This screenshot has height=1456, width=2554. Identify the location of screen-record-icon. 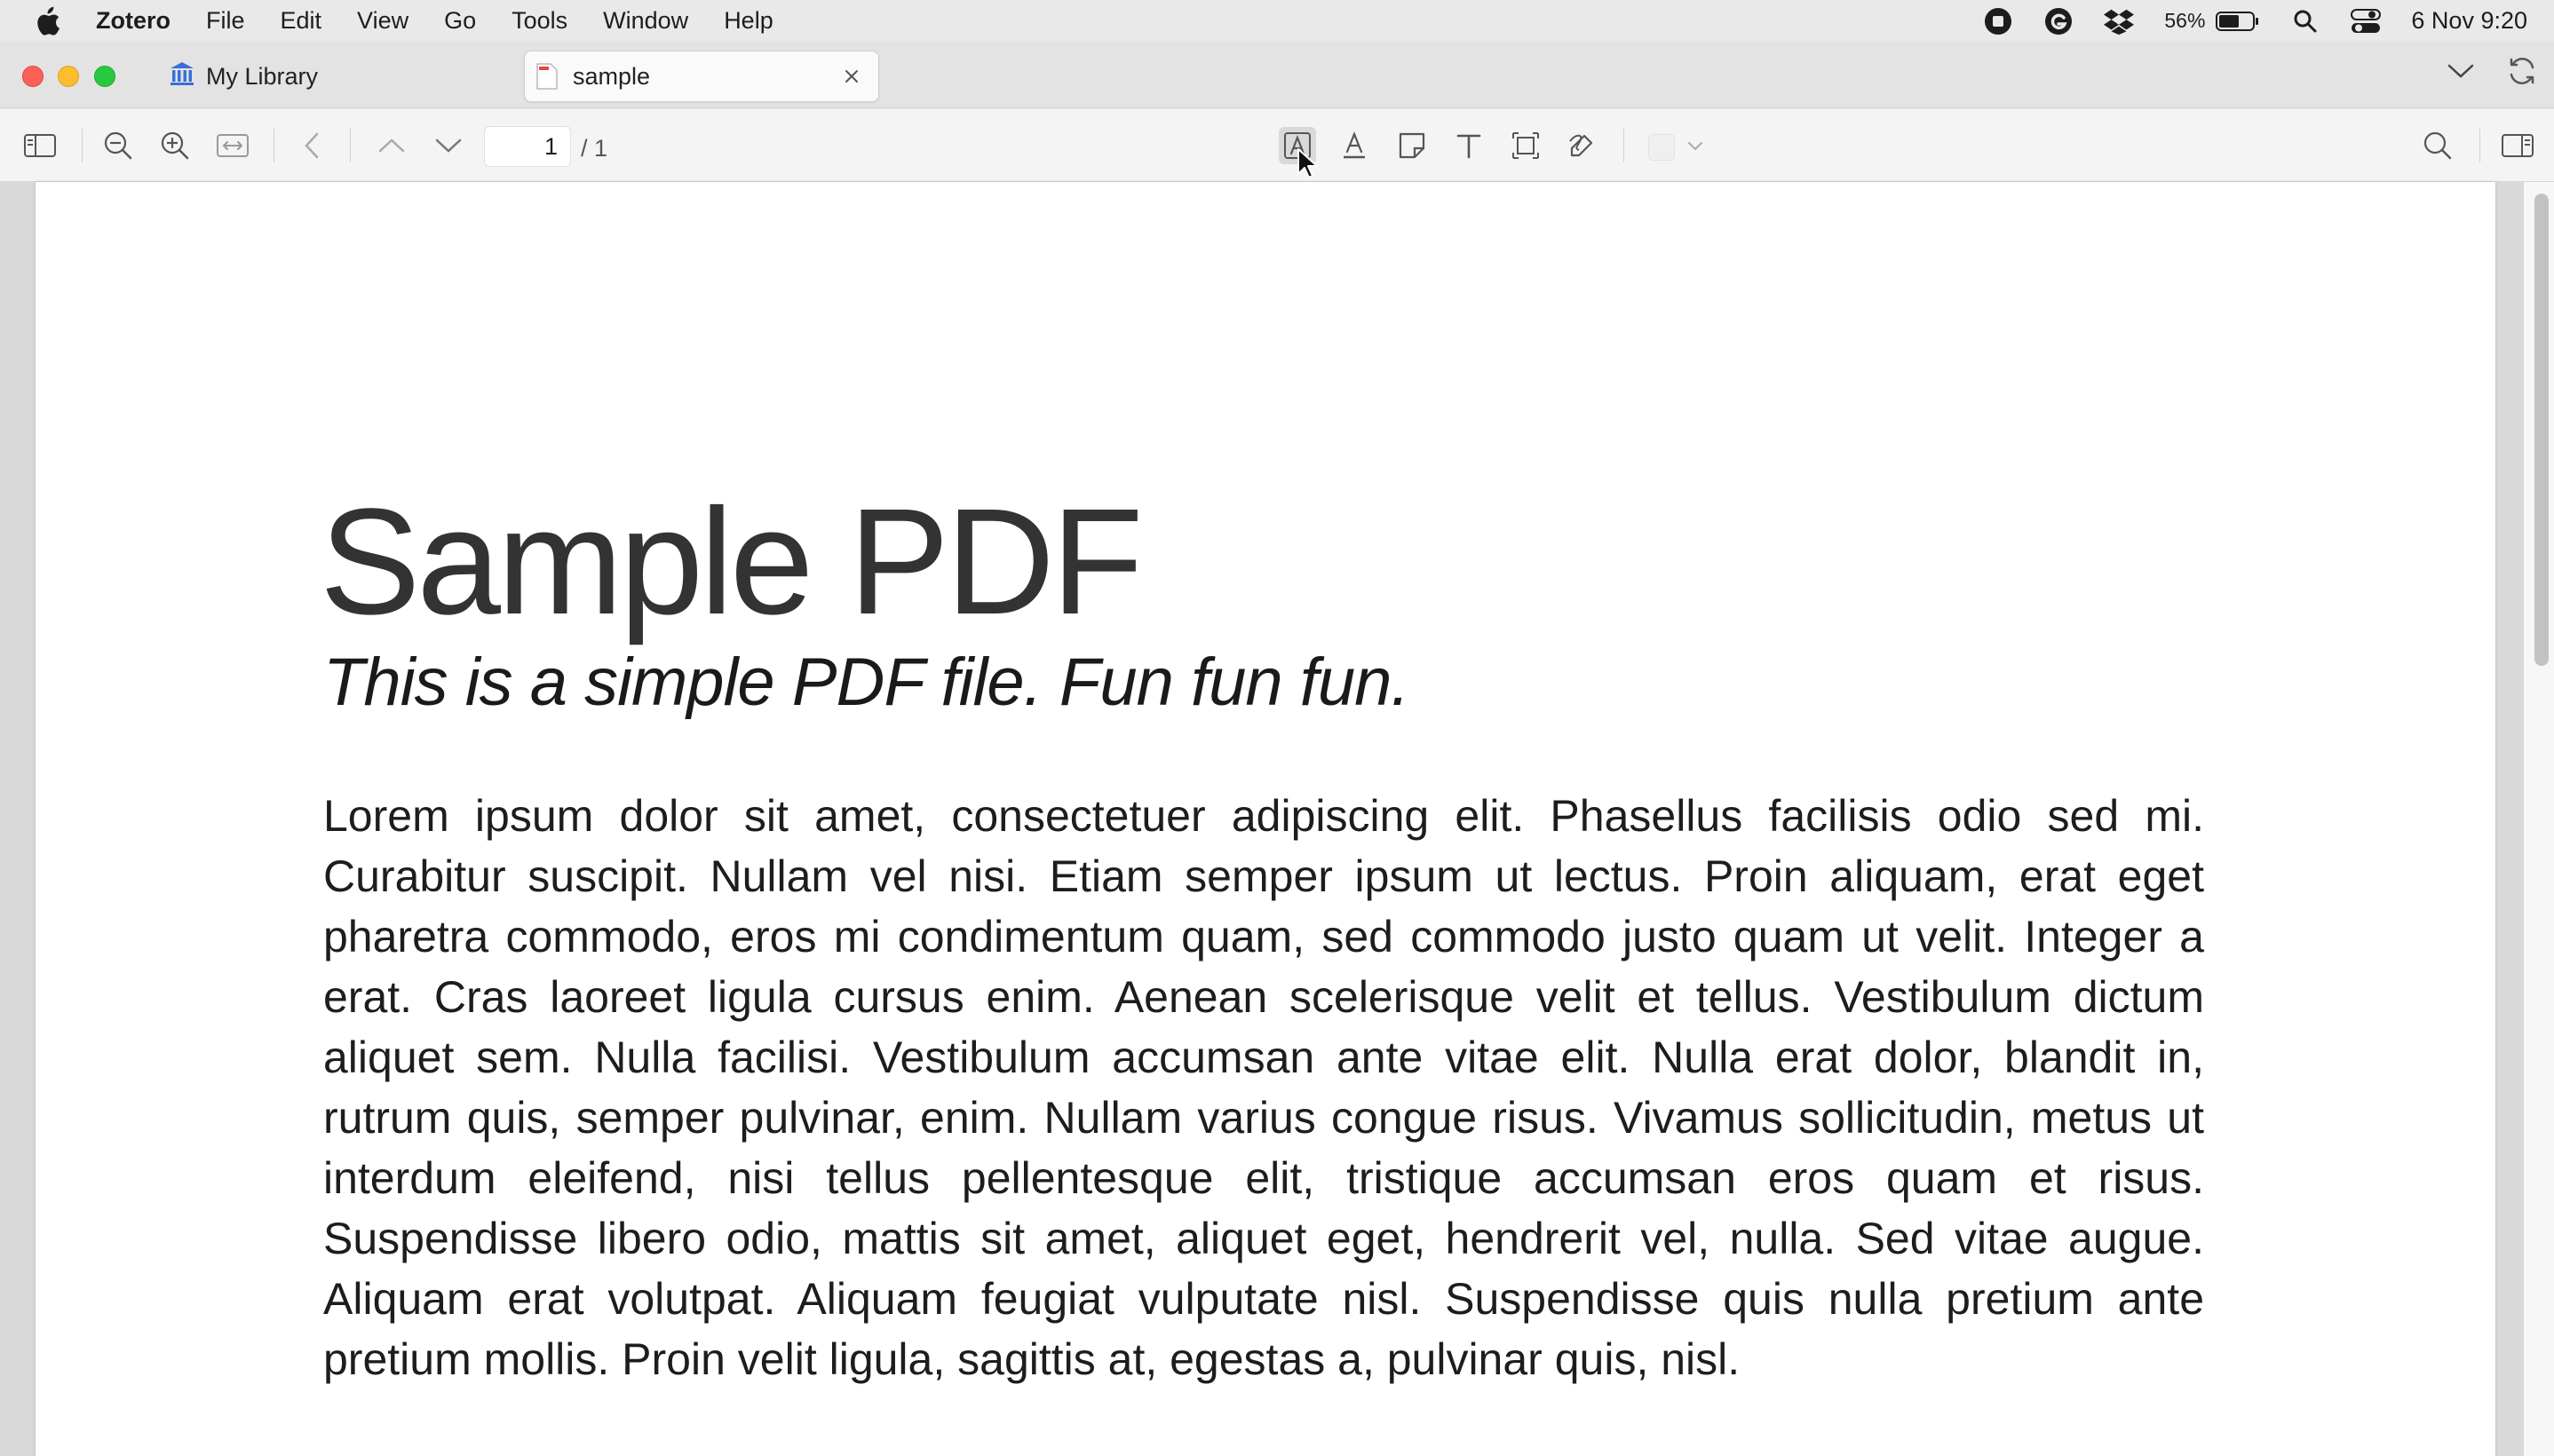
(1998, 21).